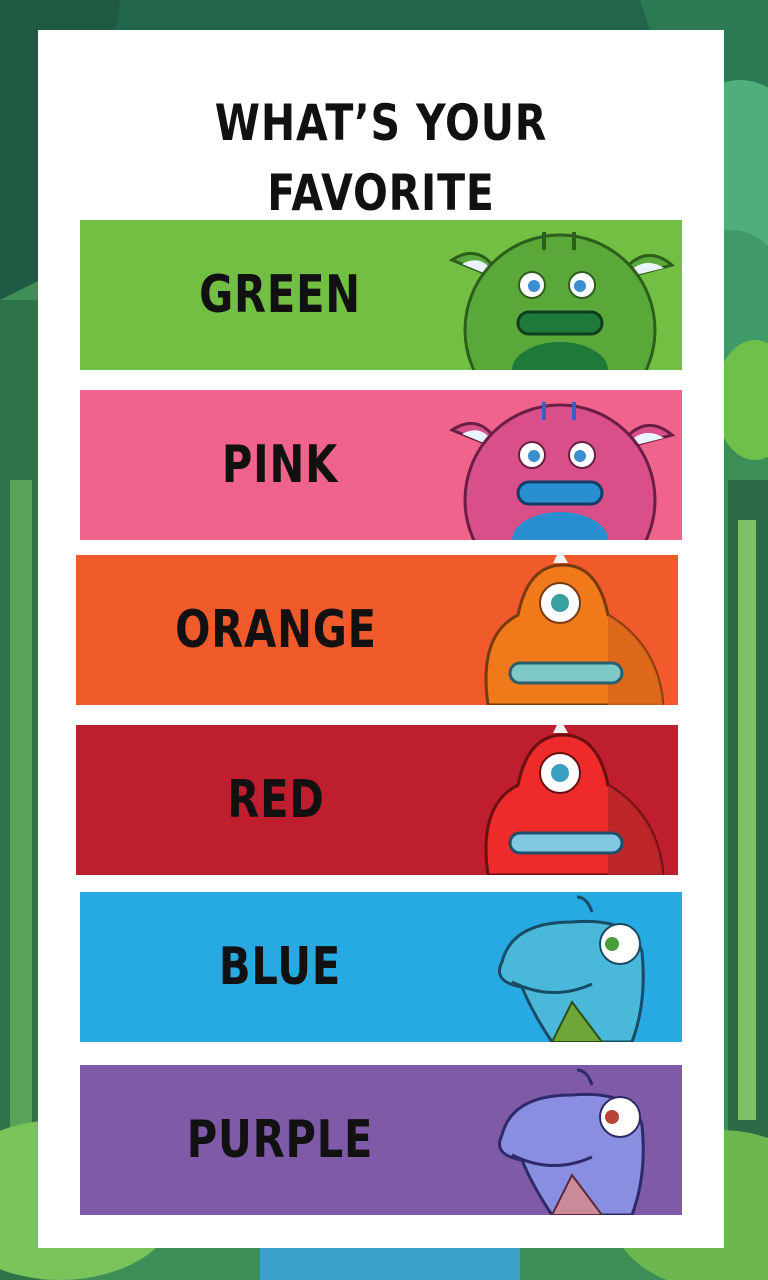  What do you see at coordinates (276, 800) in the screenshot?
I see `option-label: RED` at bounding box center [276, 800].